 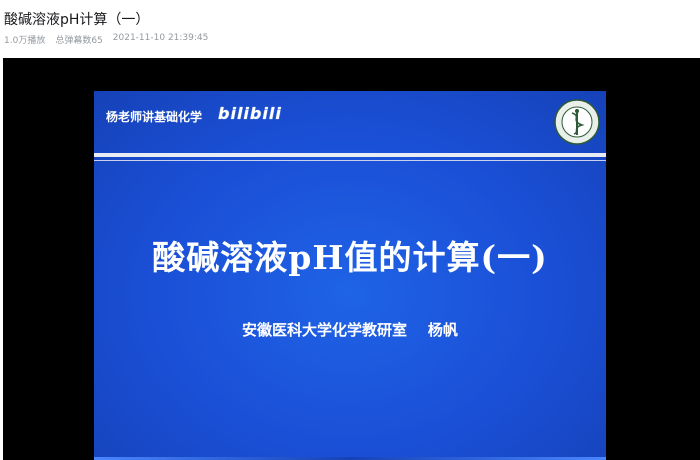 What do you see at coordinates (250, 113) in the screenshot?
I see `bilibili-logo: bilibili` at bounding box center [250, 113].